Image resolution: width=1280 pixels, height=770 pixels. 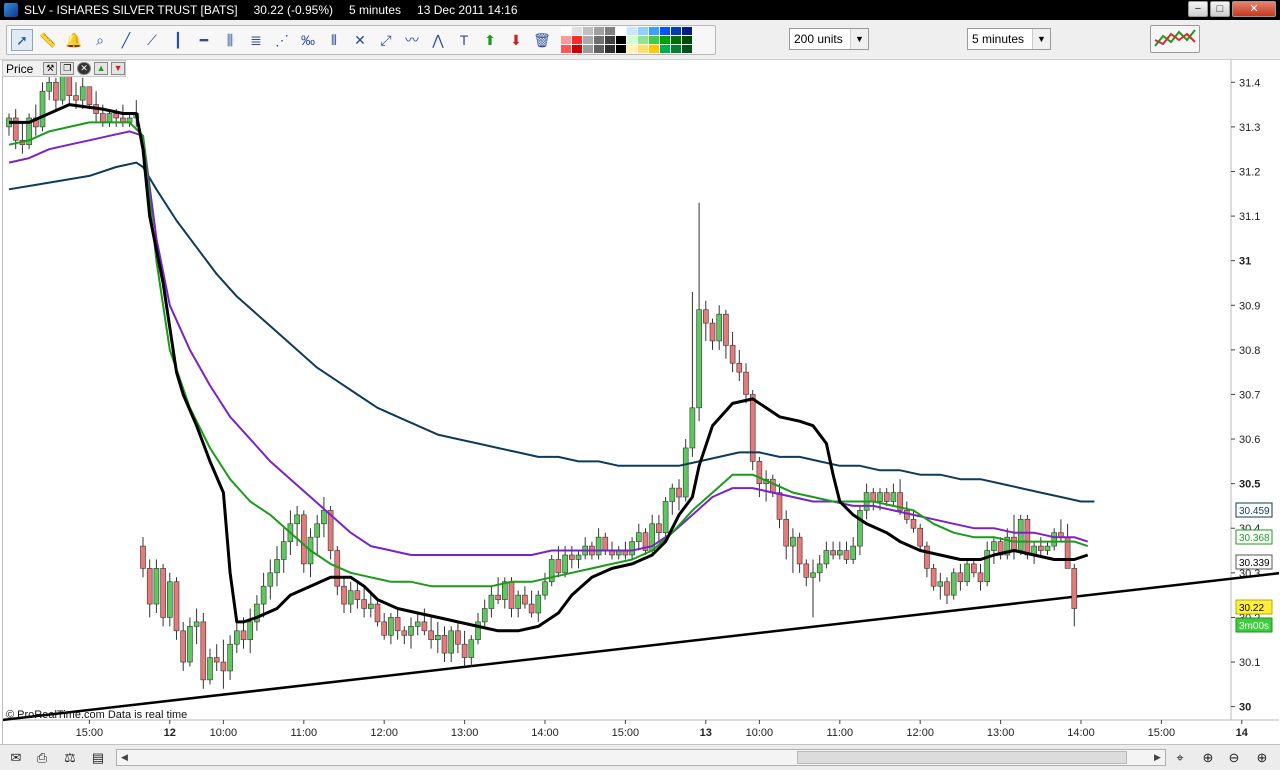 What do you see at coordinates (118, 68) in the screenshot?
I see `panel-down-icon: ▼` at bounding box center [118, 68].